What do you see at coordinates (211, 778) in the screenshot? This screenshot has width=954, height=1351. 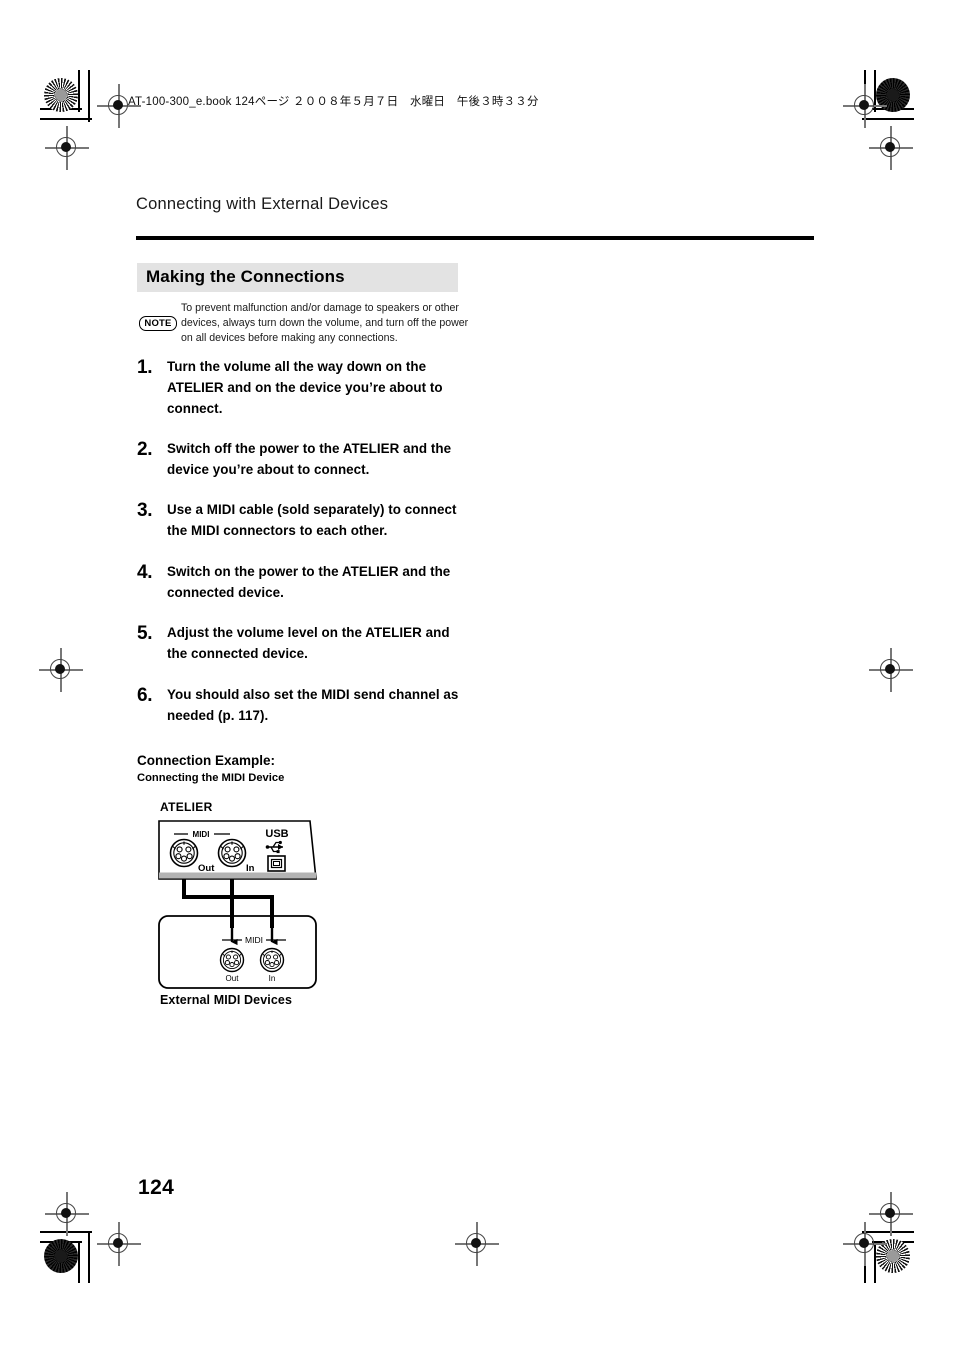 I see `connection-example-subtitle: Connecting the MIDI Device` at bounding box center [211, 778].